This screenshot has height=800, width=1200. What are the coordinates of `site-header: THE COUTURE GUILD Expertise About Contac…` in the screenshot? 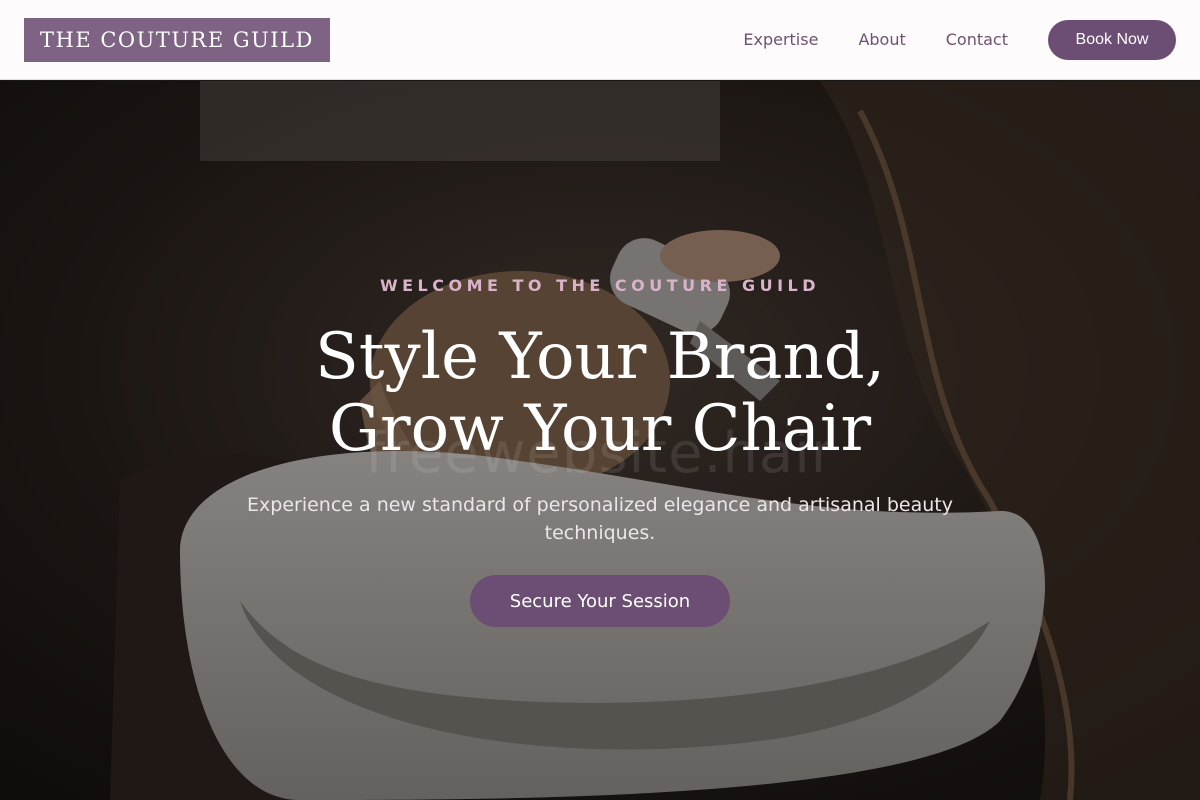 It's located at (600, 40).